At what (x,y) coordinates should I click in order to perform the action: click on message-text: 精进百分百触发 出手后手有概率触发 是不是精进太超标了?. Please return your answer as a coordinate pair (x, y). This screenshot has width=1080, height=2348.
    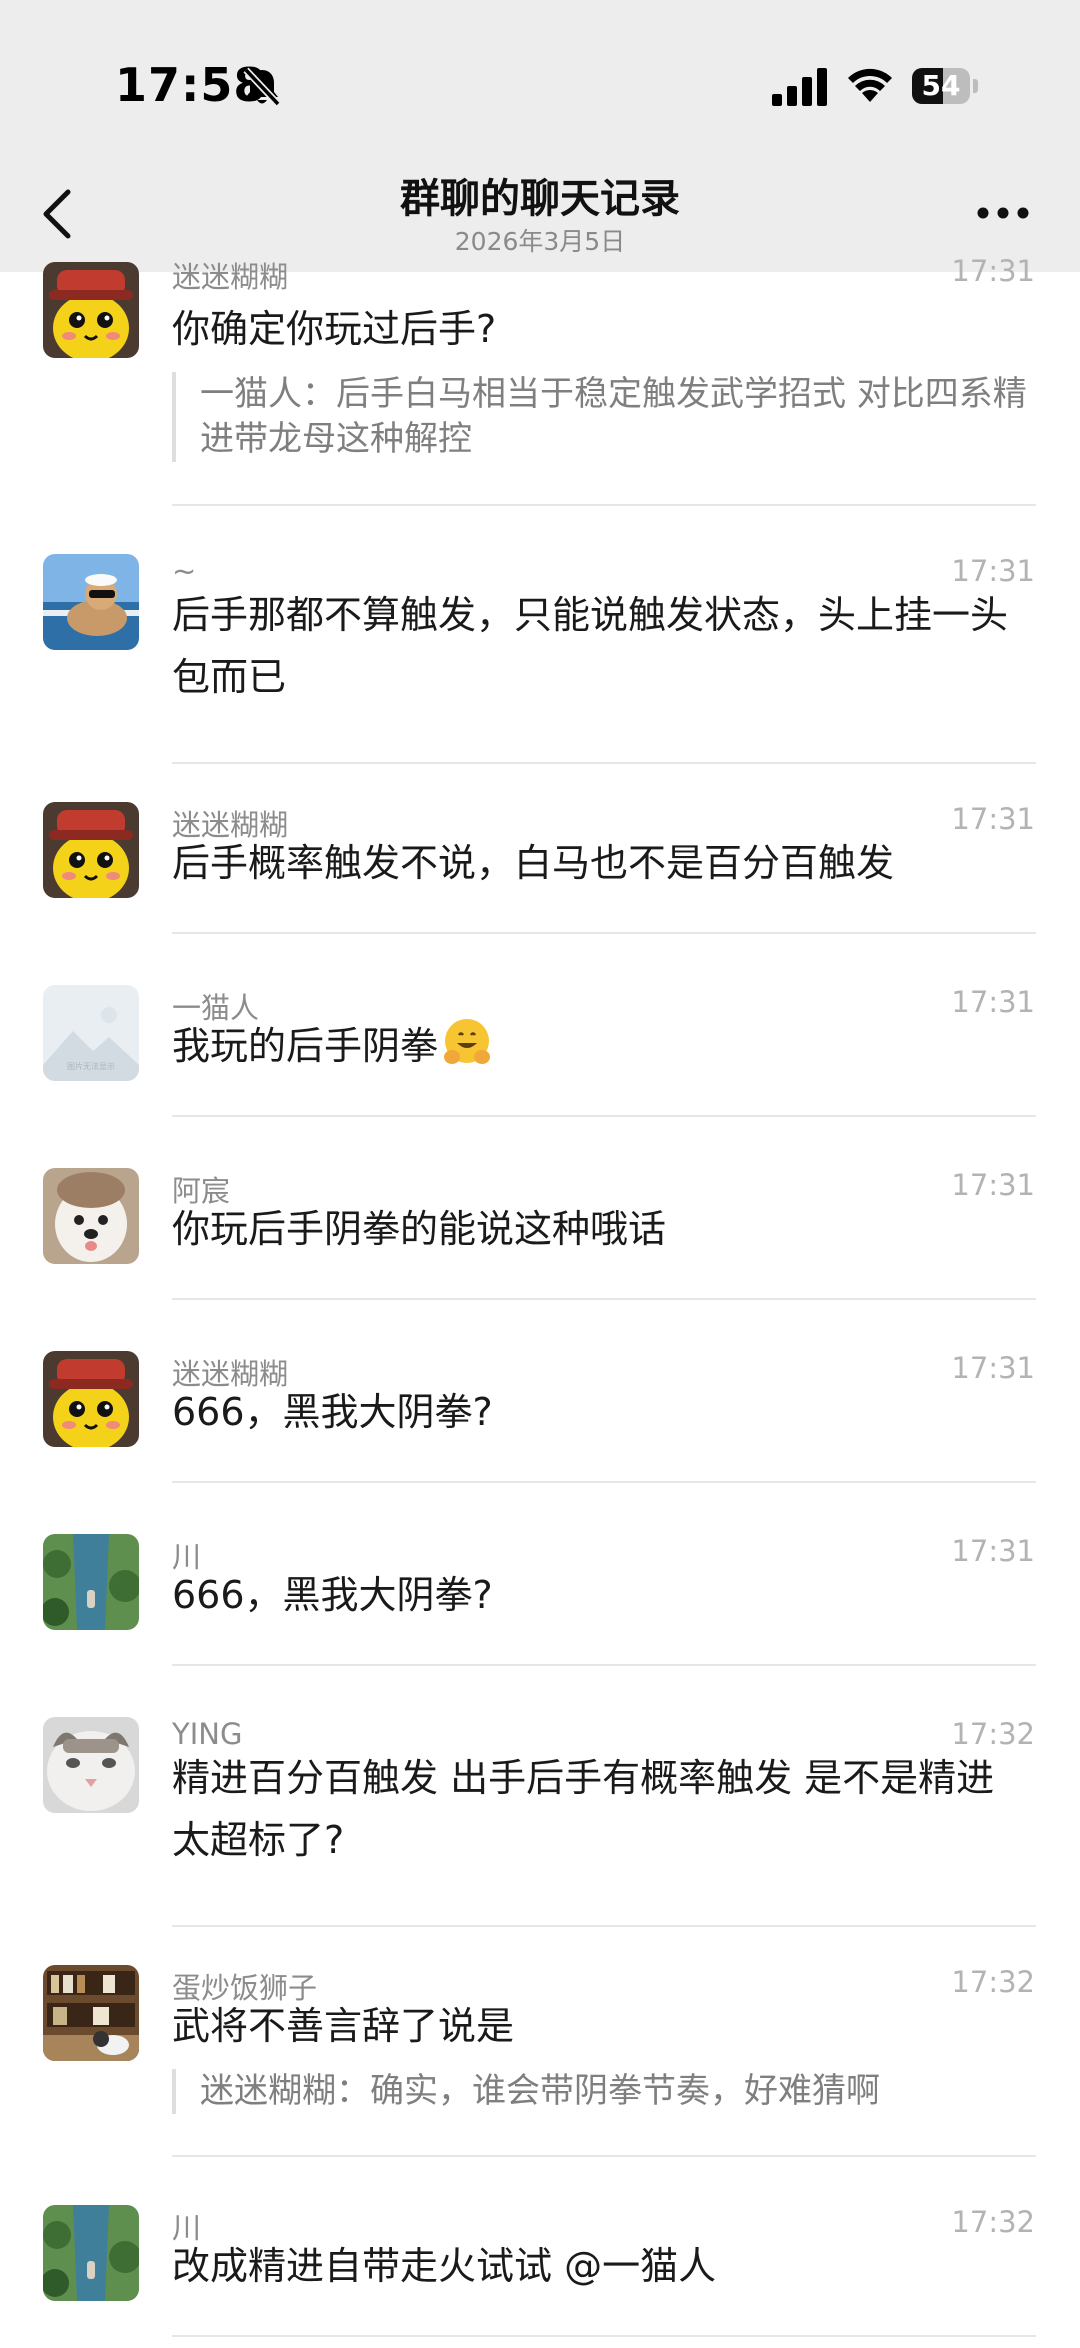
    Looking at the image, I should click on (583, 1809).